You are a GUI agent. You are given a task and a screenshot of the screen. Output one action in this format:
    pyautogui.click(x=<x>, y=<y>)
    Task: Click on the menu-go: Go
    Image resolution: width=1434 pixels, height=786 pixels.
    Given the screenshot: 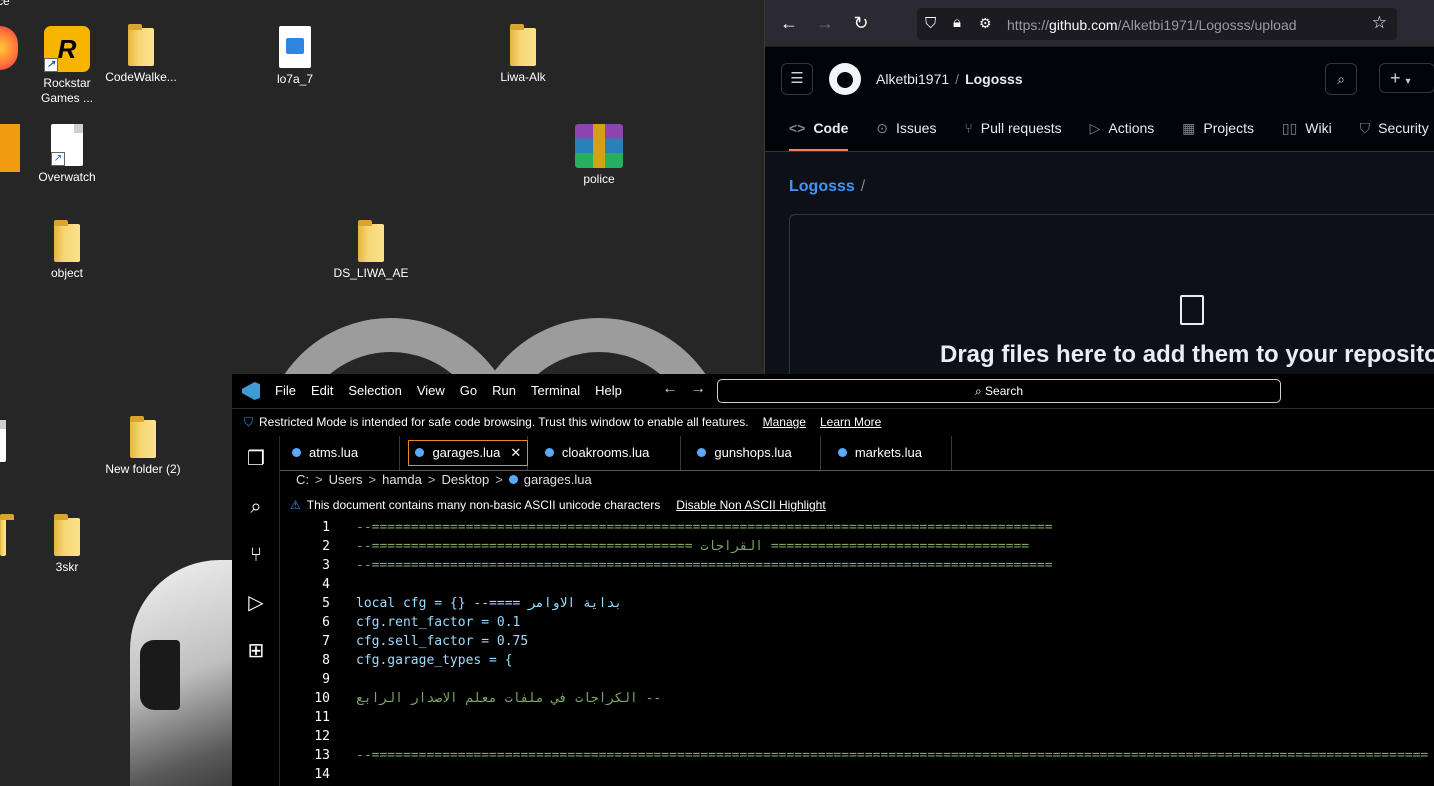 What is the action you would take?
    pyautogui.click(x=468, y=390)
    